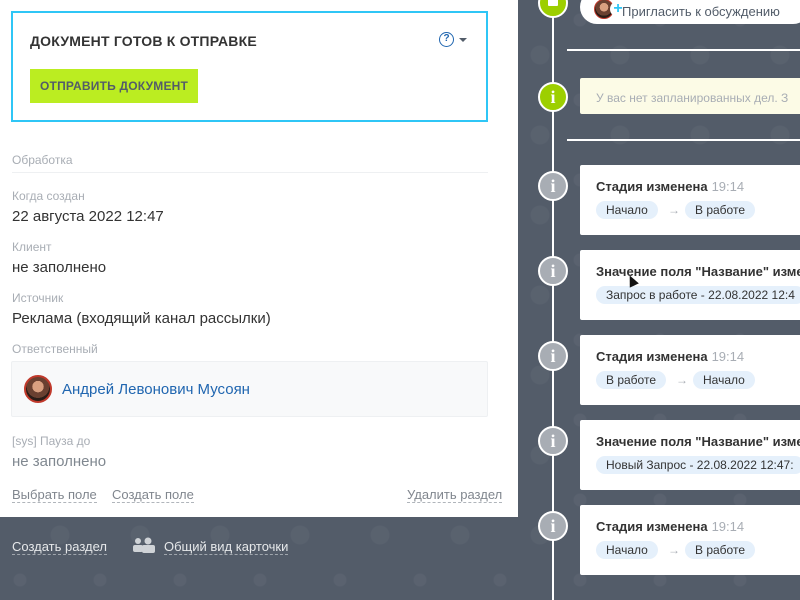 The height and width of the screenshot is (600, 800). Describe the element at coordinates (455, 495) in the screenshot. I see `delete-section-link: Удалить раздел` at that location.